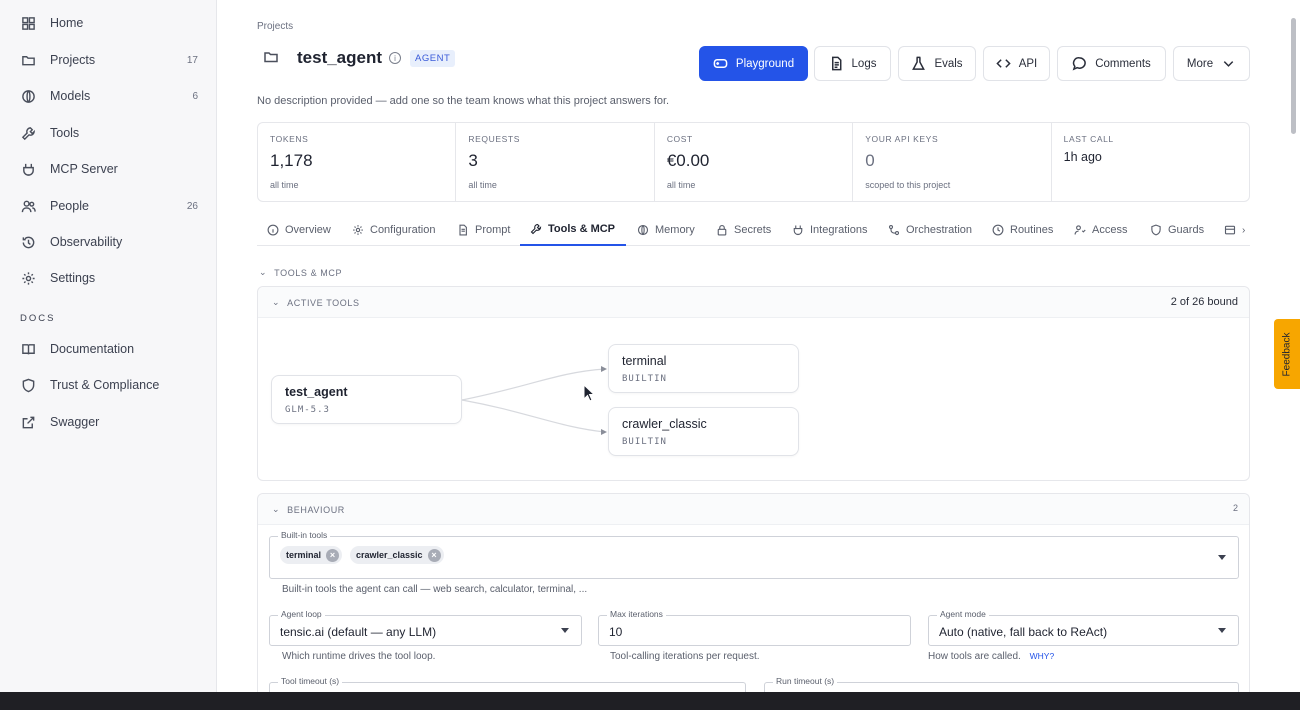  What do you see at coordinates (109, 349) in the screenshot?
I see `sidebar-item-documentation: Documentation` at bounding box center [109, 349].